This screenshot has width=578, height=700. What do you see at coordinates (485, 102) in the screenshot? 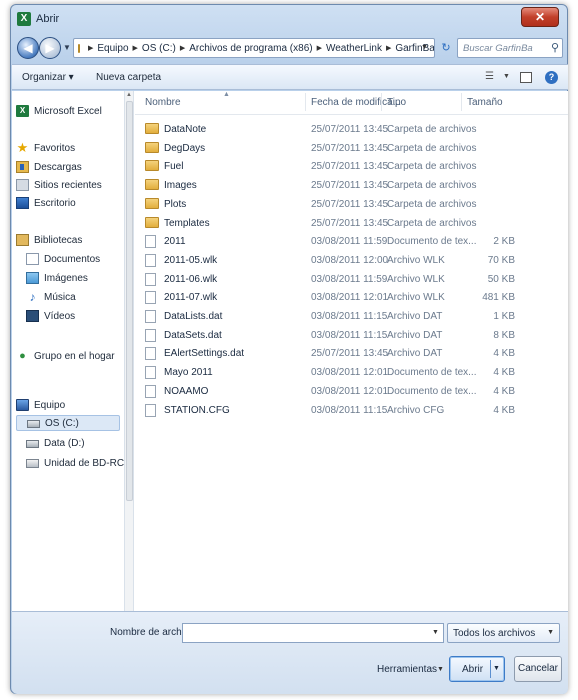
I see `column-header-size: Tamaño` at bounding box center [485, 102].